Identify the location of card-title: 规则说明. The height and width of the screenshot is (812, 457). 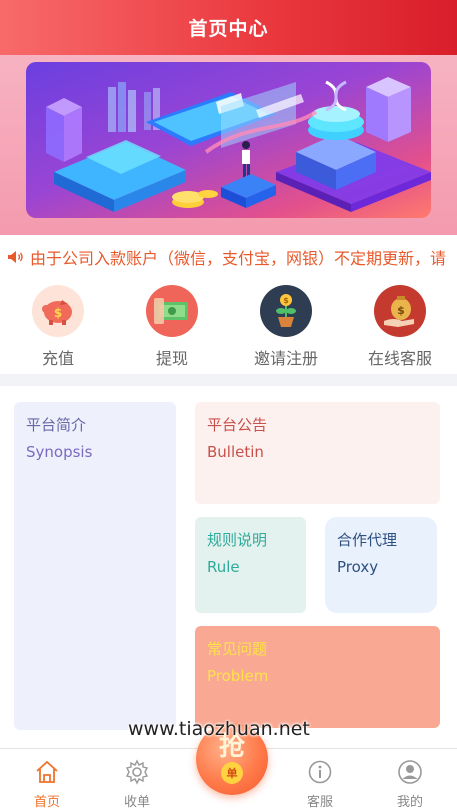
(237, 540).